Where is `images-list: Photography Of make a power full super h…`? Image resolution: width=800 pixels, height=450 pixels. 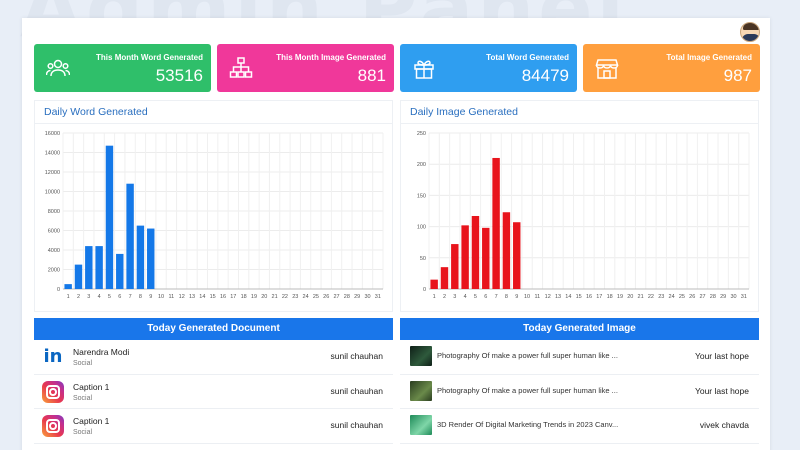 images-list: Photography Of make a power full super h… is located at coordinates (579, 392).